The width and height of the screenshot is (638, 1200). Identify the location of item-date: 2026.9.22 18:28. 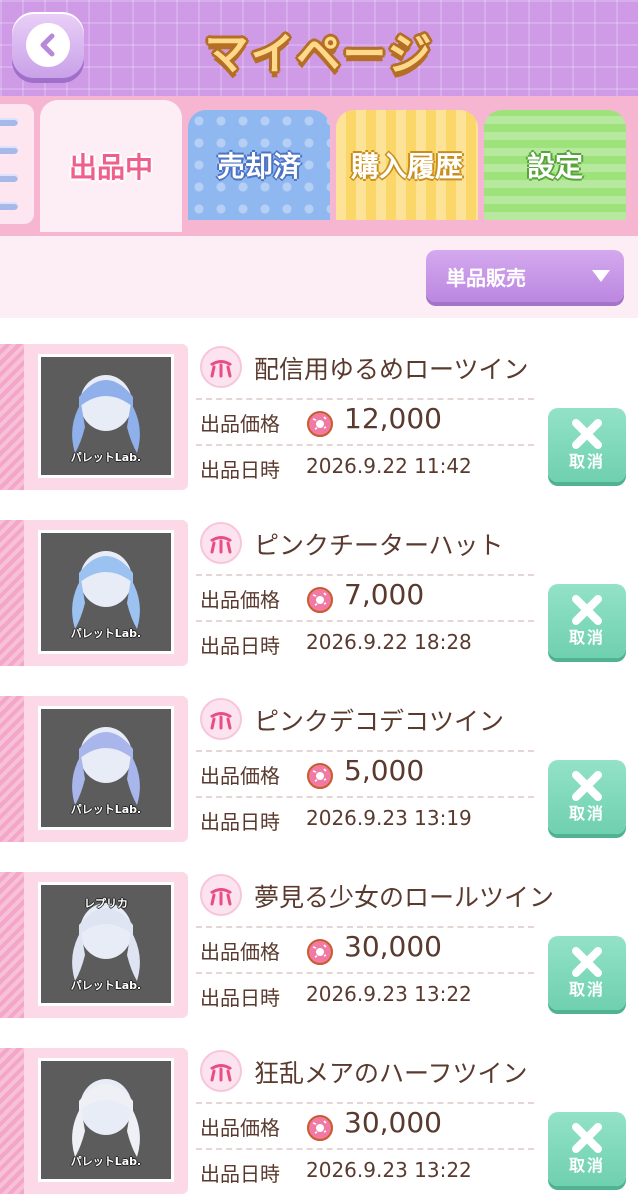
(389, 642).